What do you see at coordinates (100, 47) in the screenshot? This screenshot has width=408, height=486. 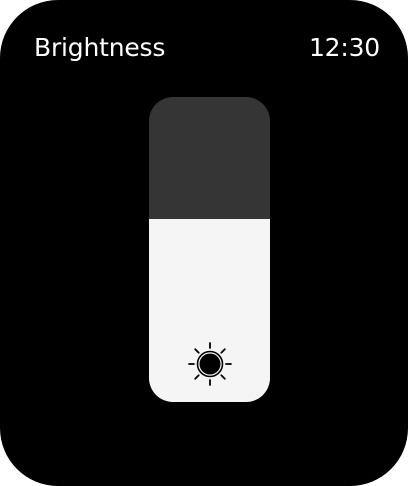 I see `screen-title: Brightness` at bounding box center [100, 47].